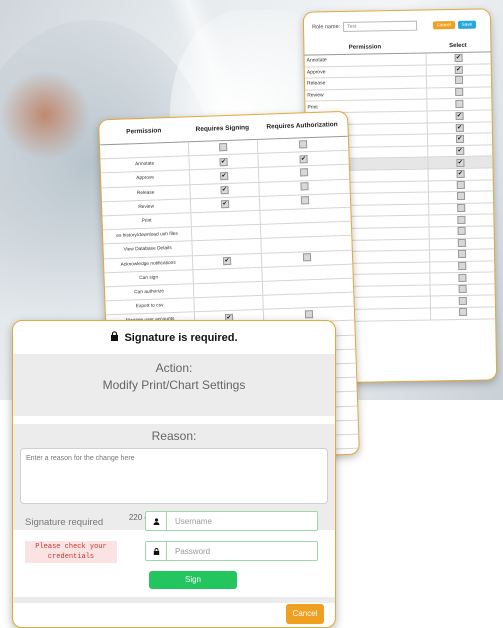  Describe the element at coordinates (174, 436) in the screenshot. I see `reason-label: Reason:` at that location.